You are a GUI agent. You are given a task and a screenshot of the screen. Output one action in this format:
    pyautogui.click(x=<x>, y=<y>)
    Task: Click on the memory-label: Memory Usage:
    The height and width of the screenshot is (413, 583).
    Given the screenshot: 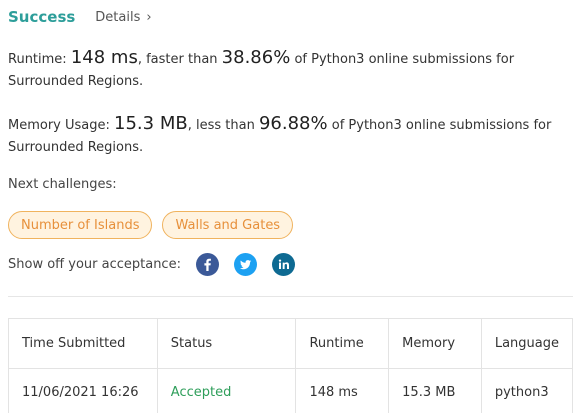 What is the action you would take?
    pyautogui.click(x=59, y=125)
    